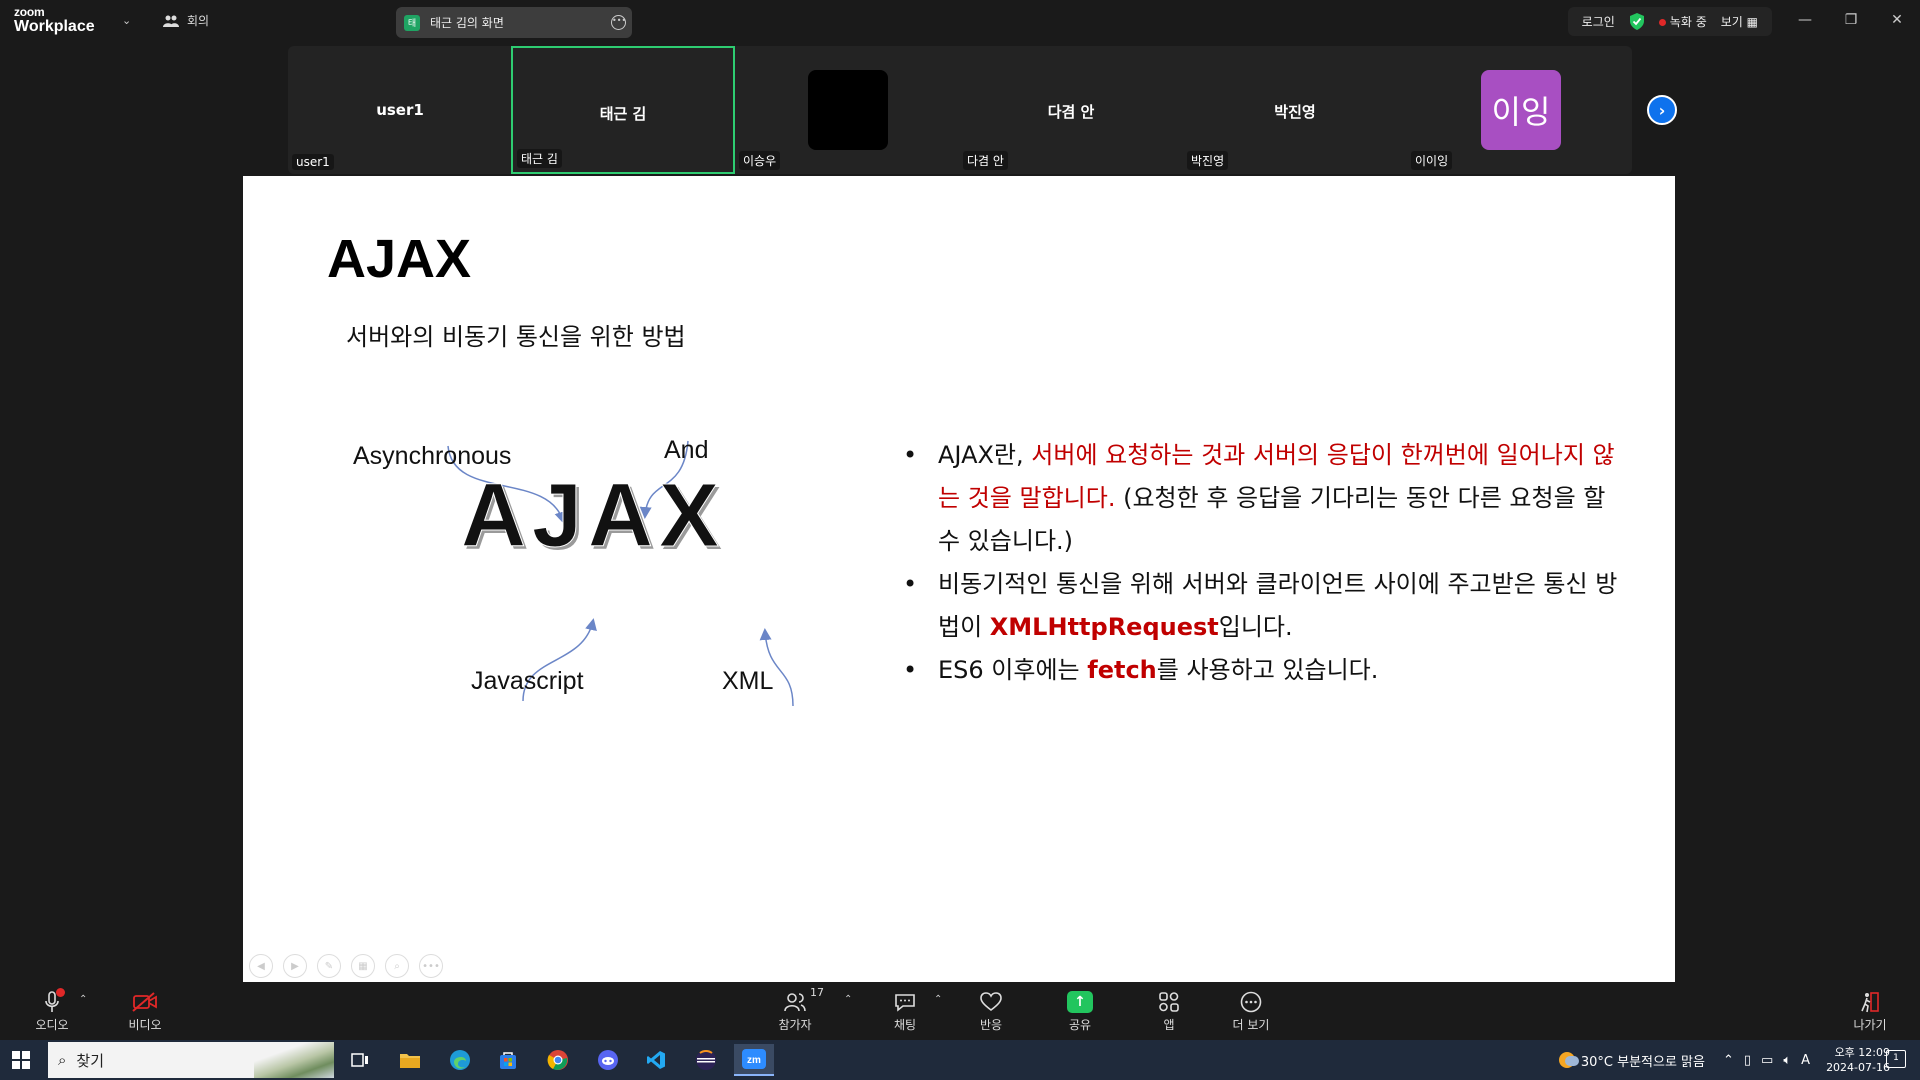 The height and width of the screenshot is (1080, 1920). What do you see at coordinates (52, 1025) in the screenshot?
I see `audio-label: 오디오` at bounding box center [52, 1025].